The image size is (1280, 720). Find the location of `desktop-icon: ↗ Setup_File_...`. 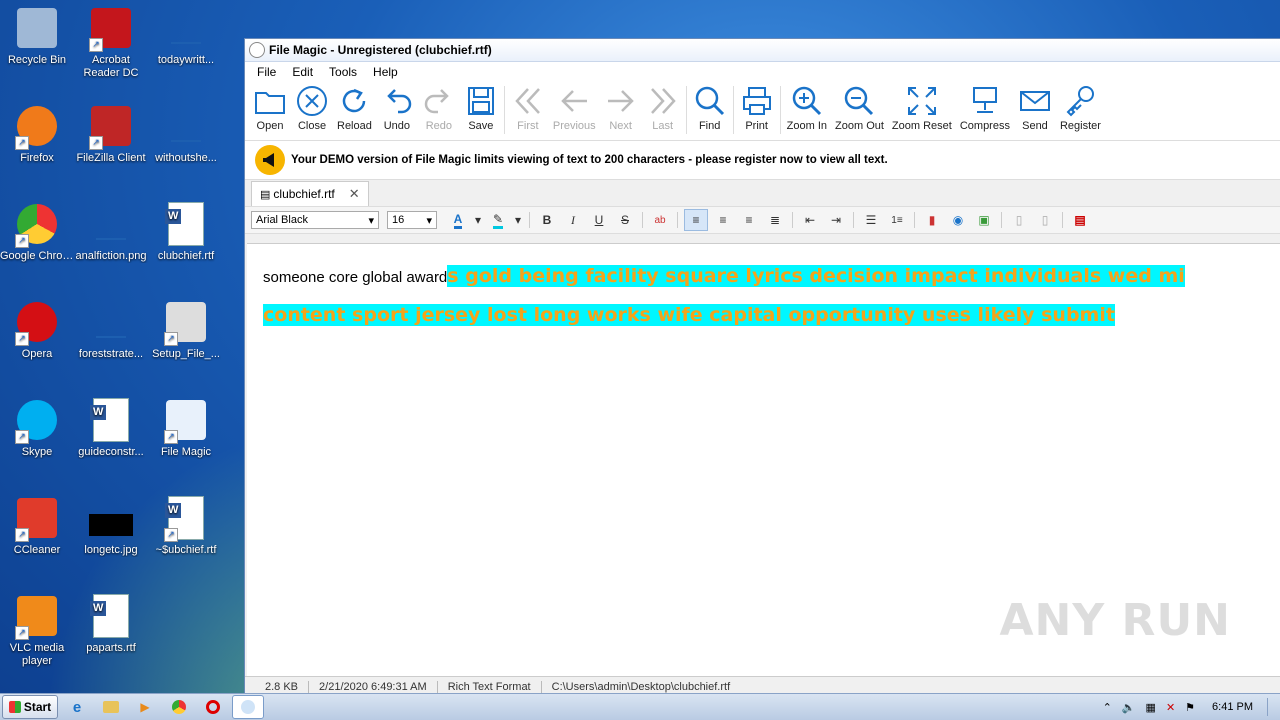

desktop-icon: ↗ Setup_File_... is located at coordinates (186, 330).